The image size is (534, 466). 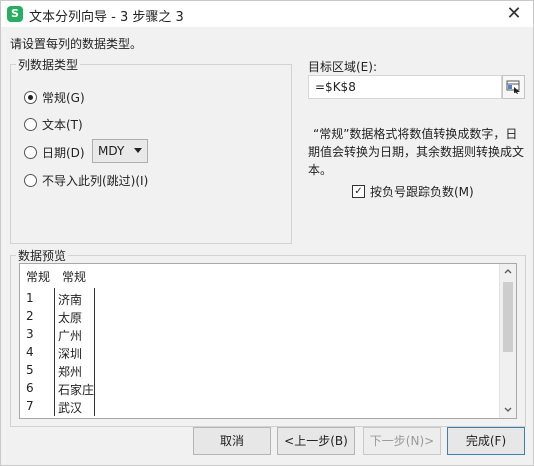 What do you see at coordinates (30, 334) in the screenshot?
I see `row-number: 3` at bounding box center [30, 334].